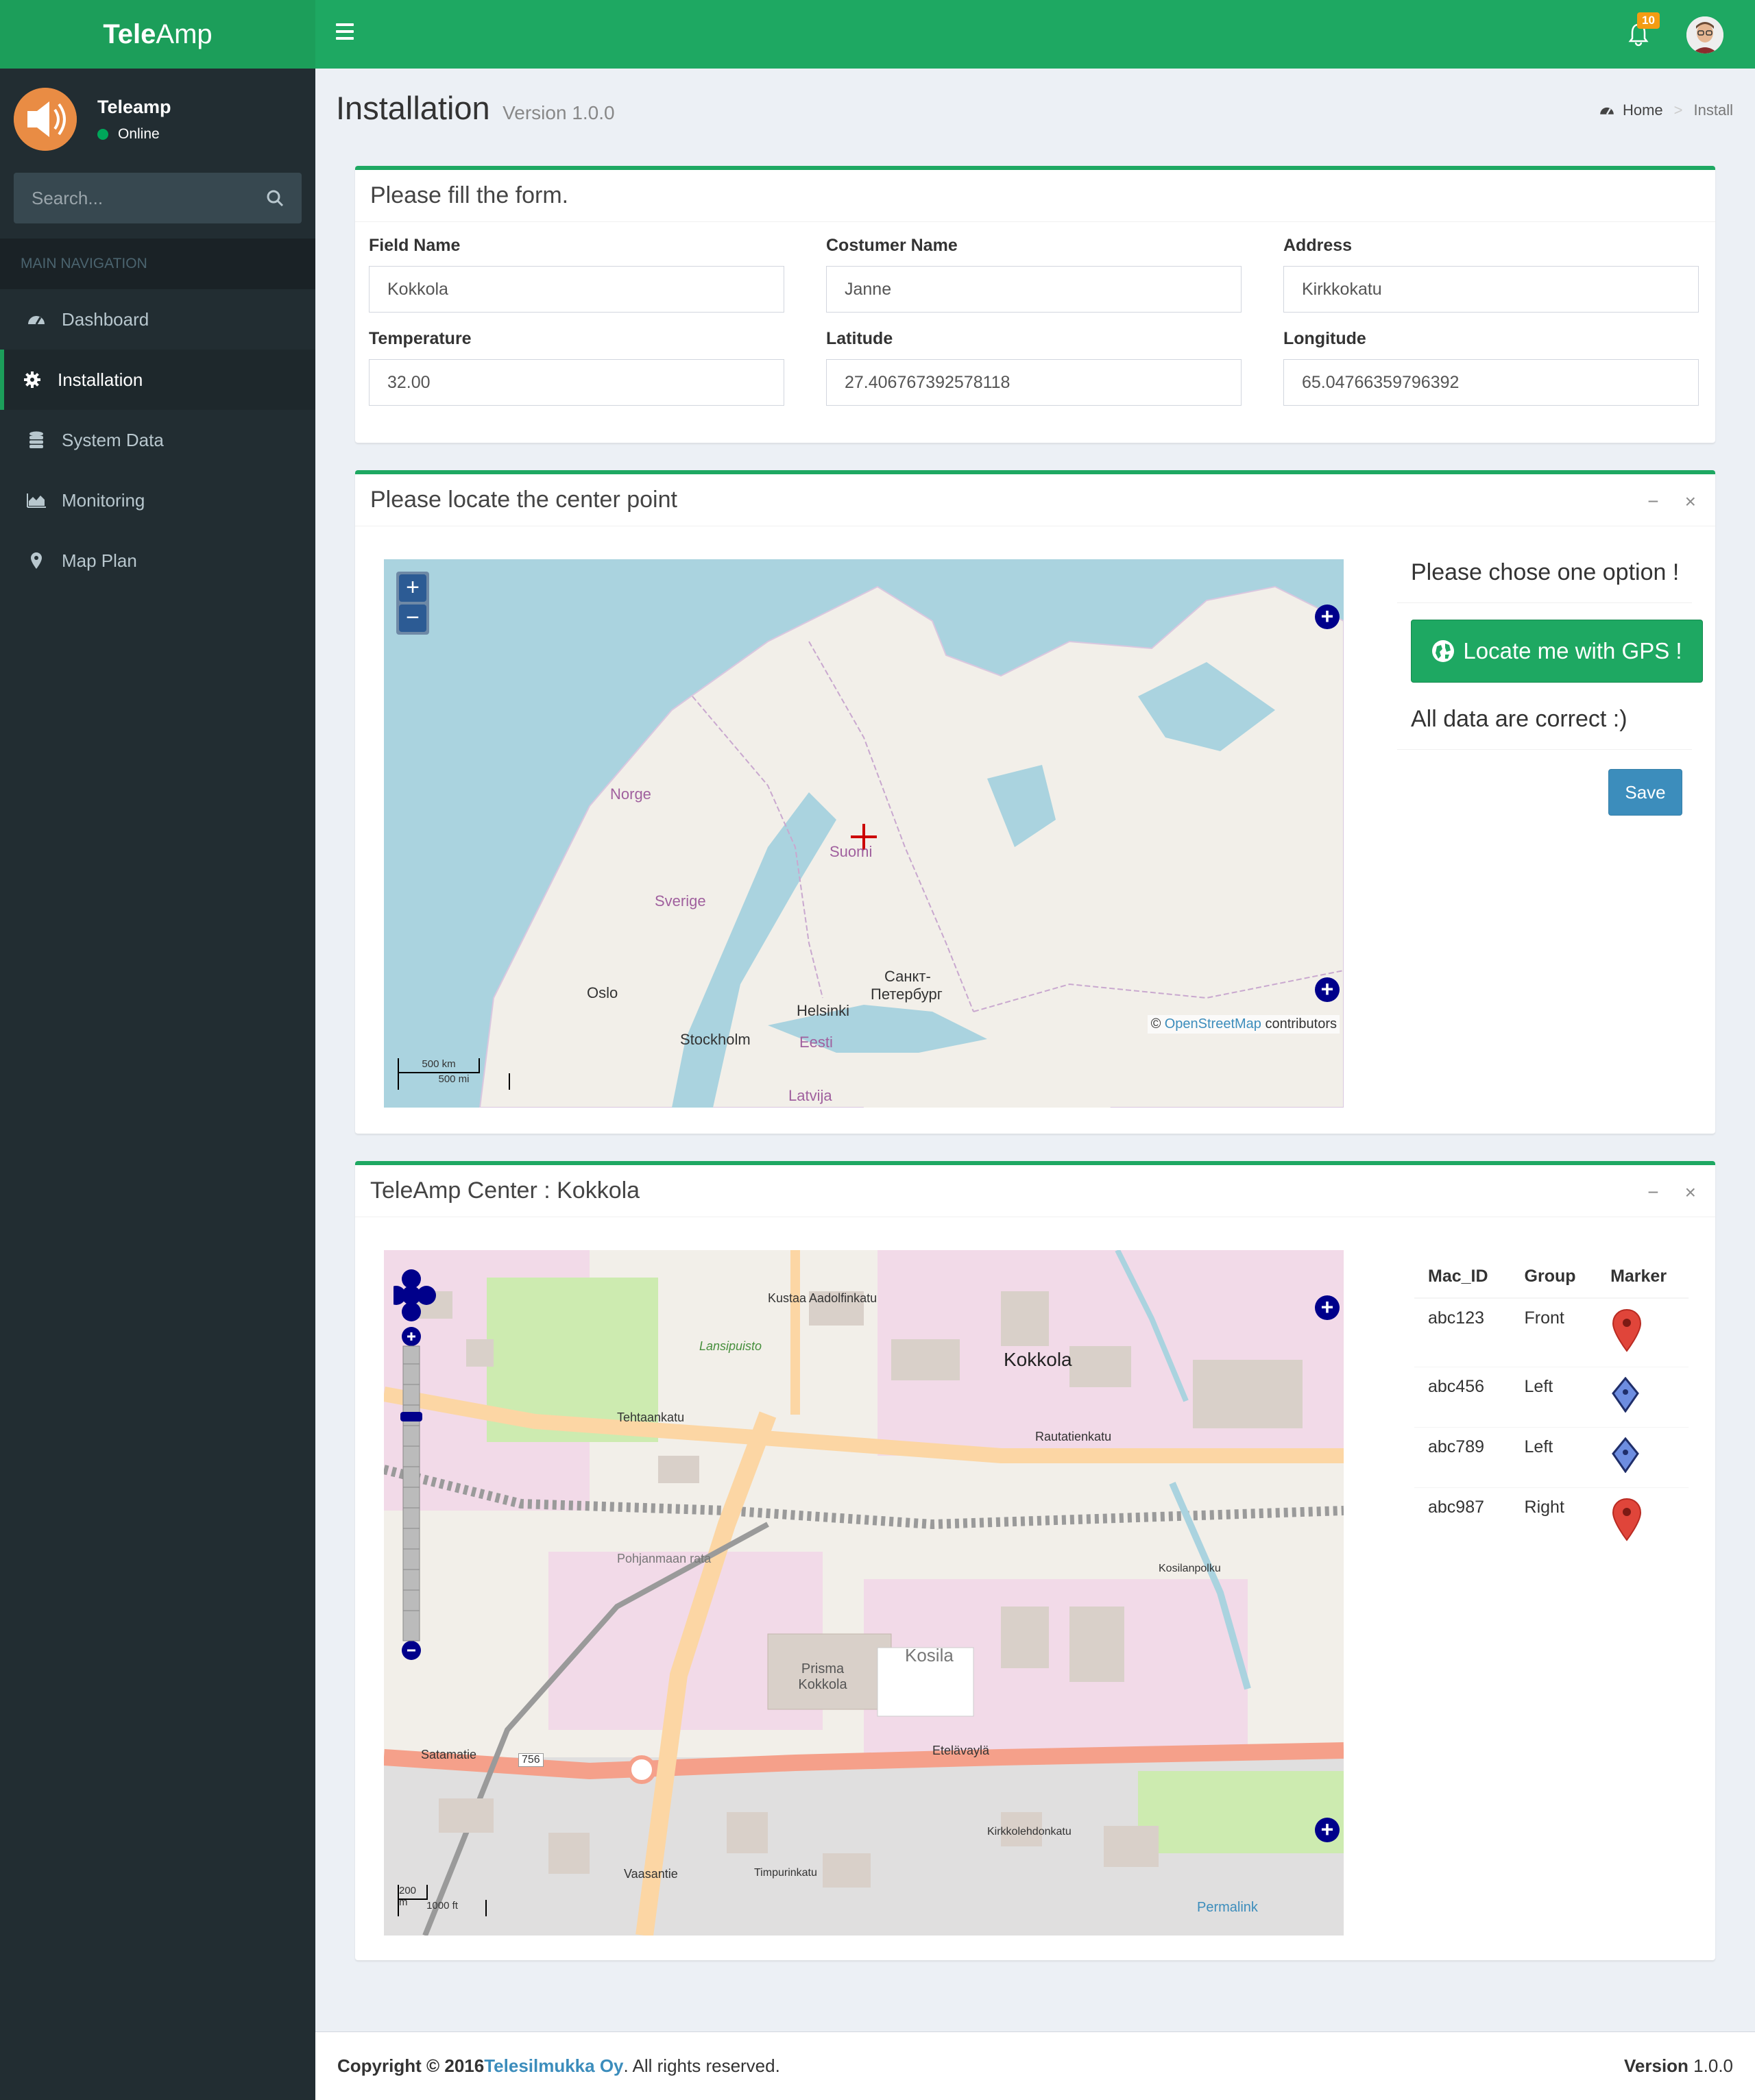 The height and width of the screenshot is (2100, 1755). I want to click on map-label-eesti: Eesti, so click(816, 1042).